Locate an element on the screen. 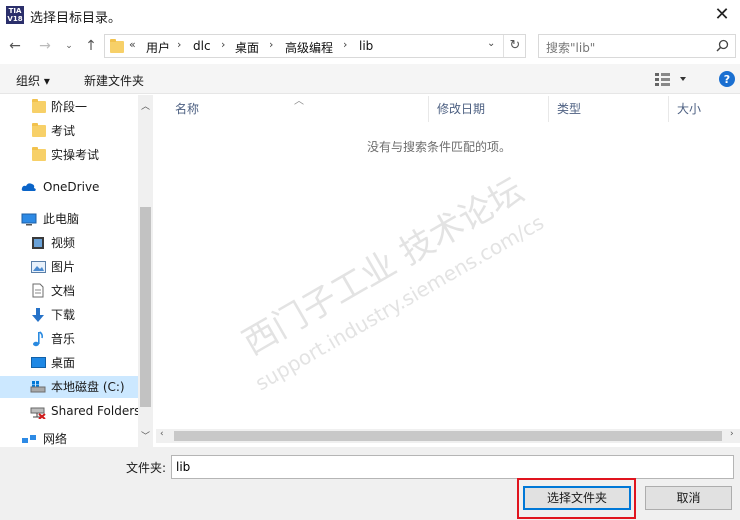  nav-label: 文档 is located at coordinates (63, 291).